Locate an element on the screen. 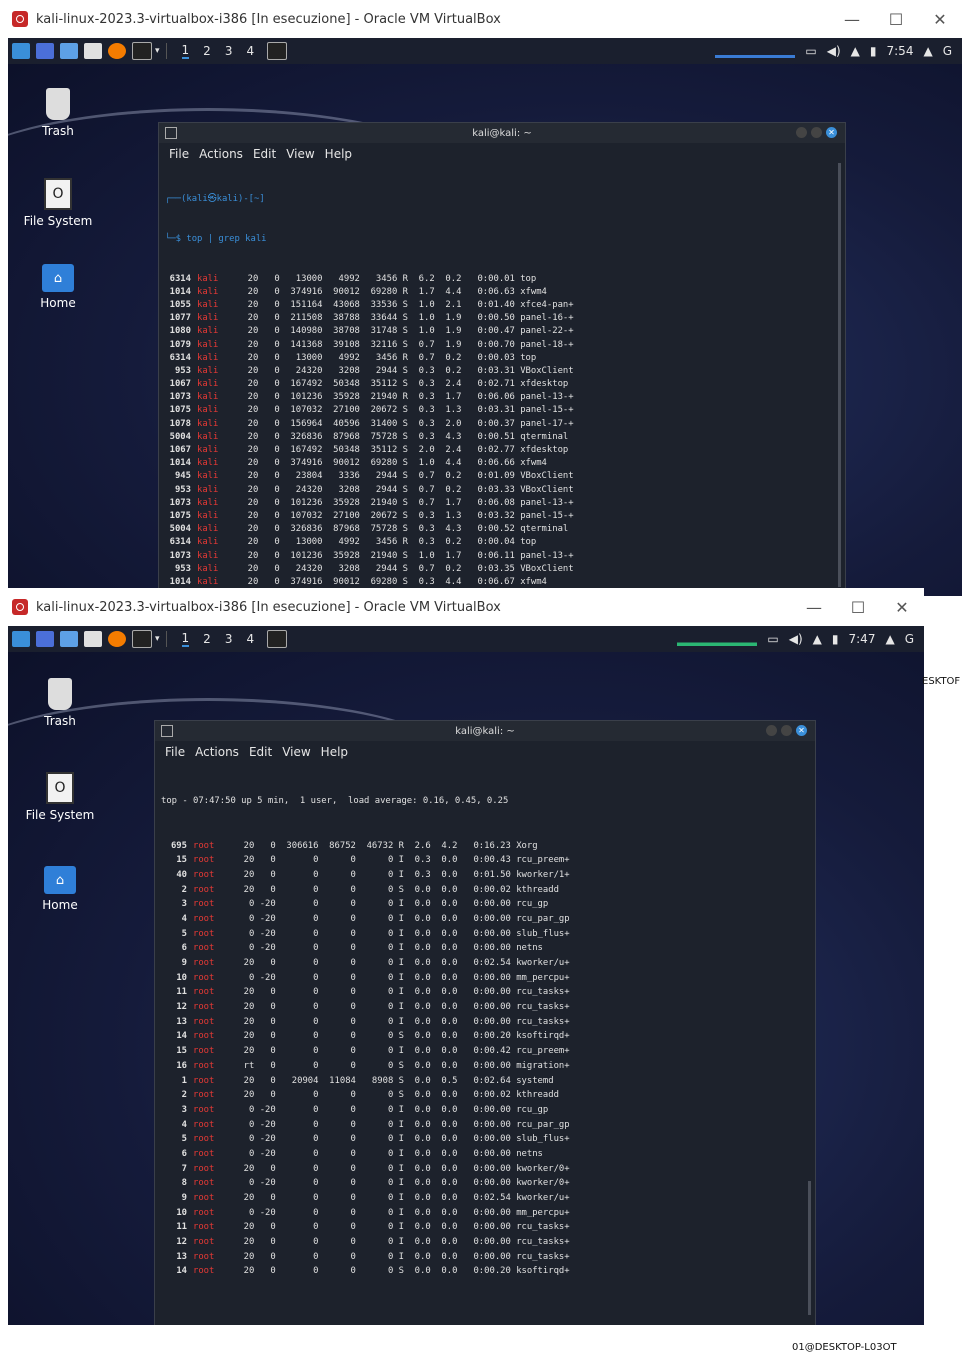 The height and width of the screenshot is (1353, 962). pid: 12 is located at coordinates (181, 1242).